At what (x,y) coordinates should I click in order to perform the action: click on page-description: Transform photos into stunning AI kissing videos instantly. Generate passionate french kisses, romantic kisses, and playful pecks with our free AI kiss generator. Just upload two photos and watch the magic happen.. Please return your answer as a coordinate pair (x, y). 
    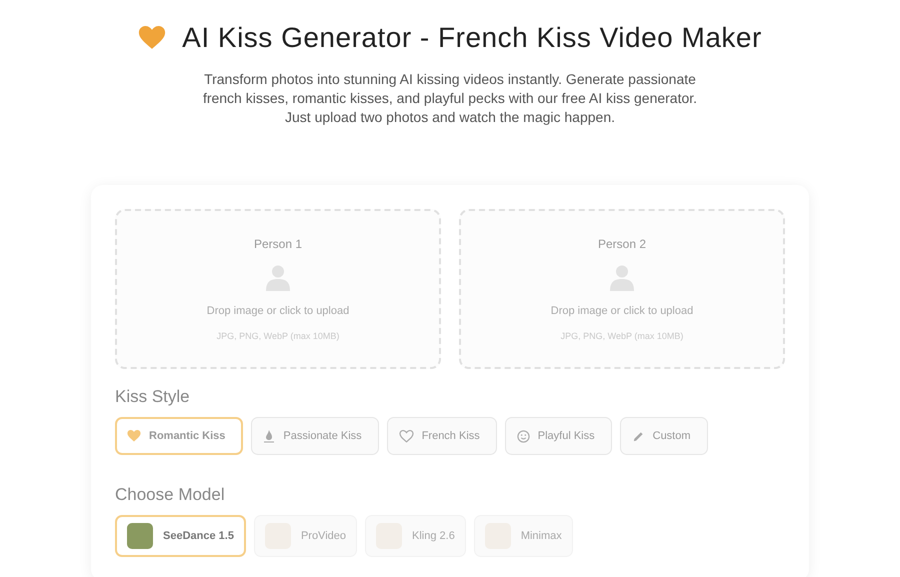
    Looking at the image, I should click on (450, 98).